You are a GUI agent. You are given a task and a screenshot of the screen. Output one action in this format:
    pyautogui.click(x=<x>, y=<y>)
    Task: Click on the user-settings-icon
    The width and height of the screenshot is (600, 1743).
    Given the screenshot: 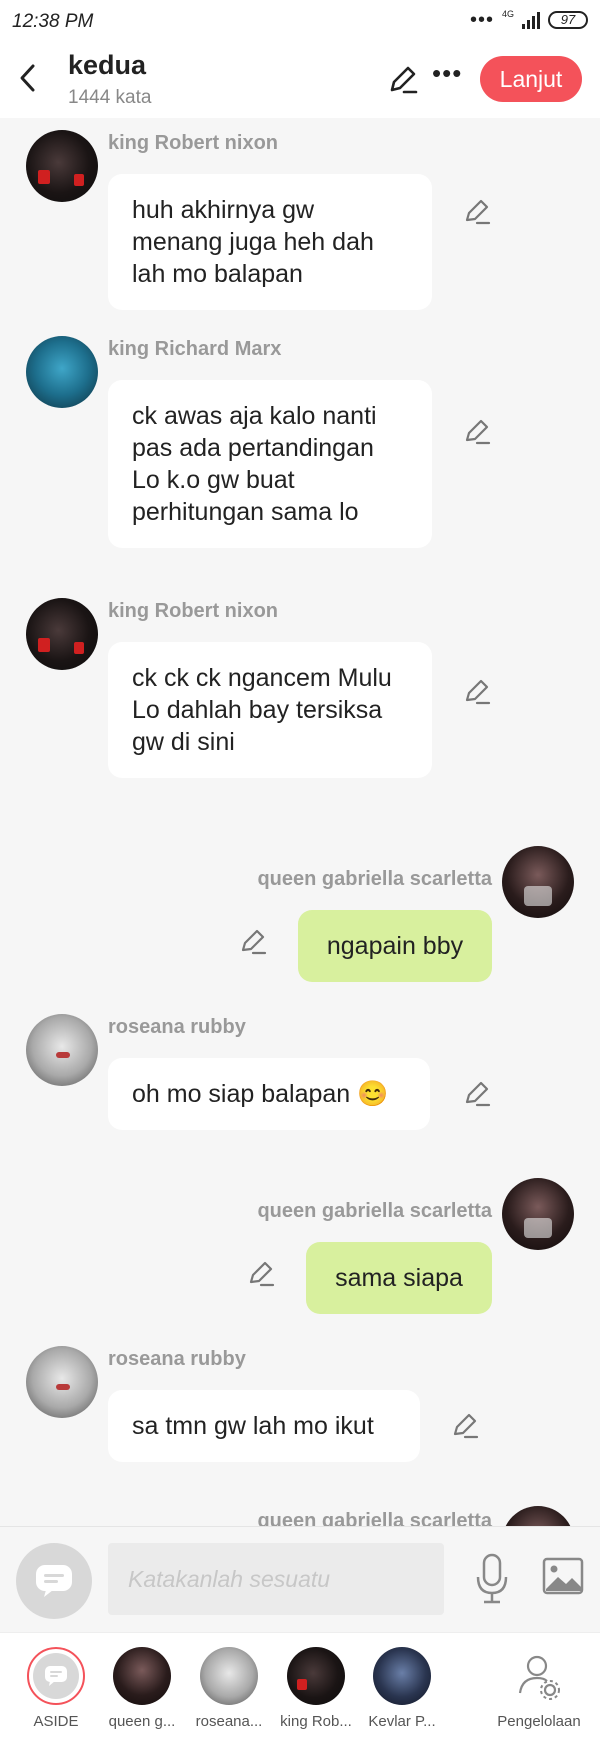 What is the action you would take?
    pyautogui.click(x=539, y=1677)
    